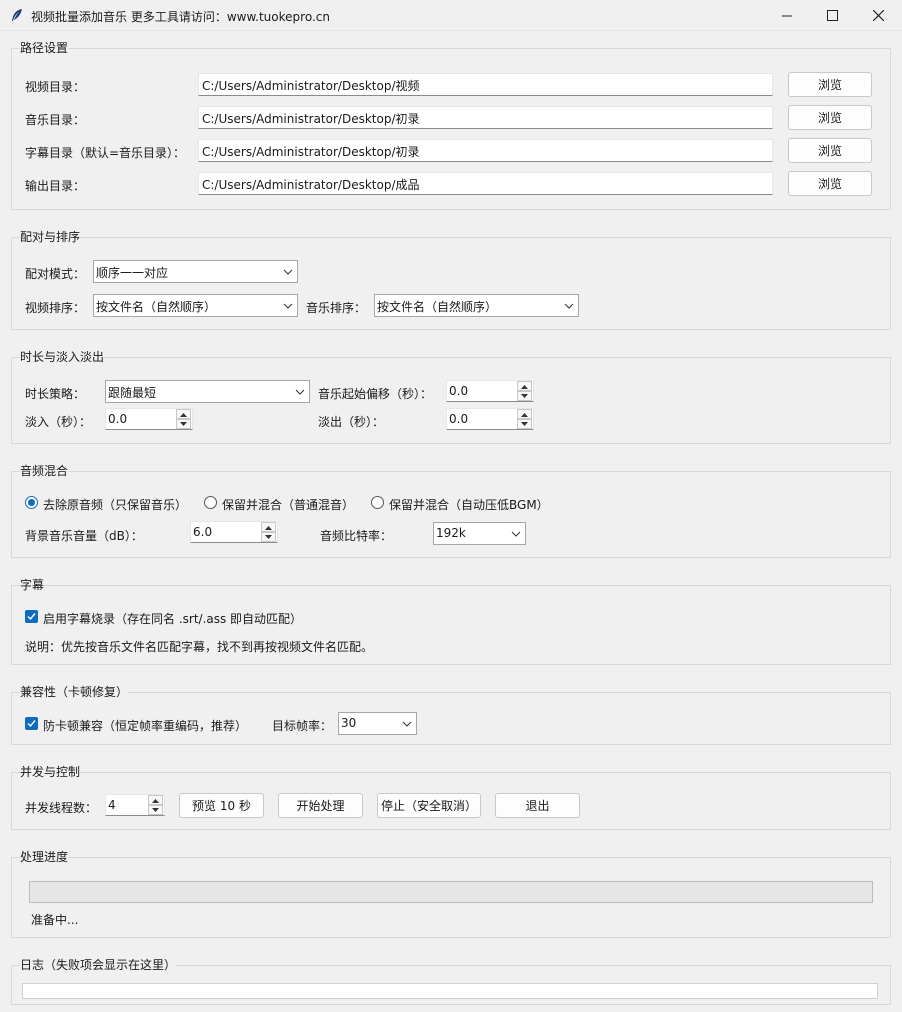 The height and width of the screenshot is (1012, 902). I want to click on bitrate-select: 192k, so click(479, 533).